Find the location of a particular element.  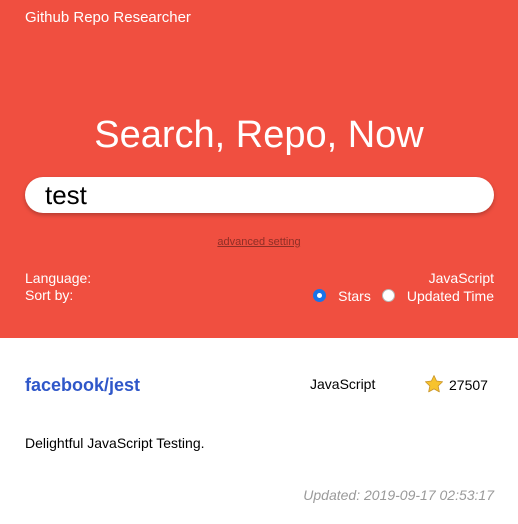

sort-option-stars: Stars is located at coordinates (342, 296).